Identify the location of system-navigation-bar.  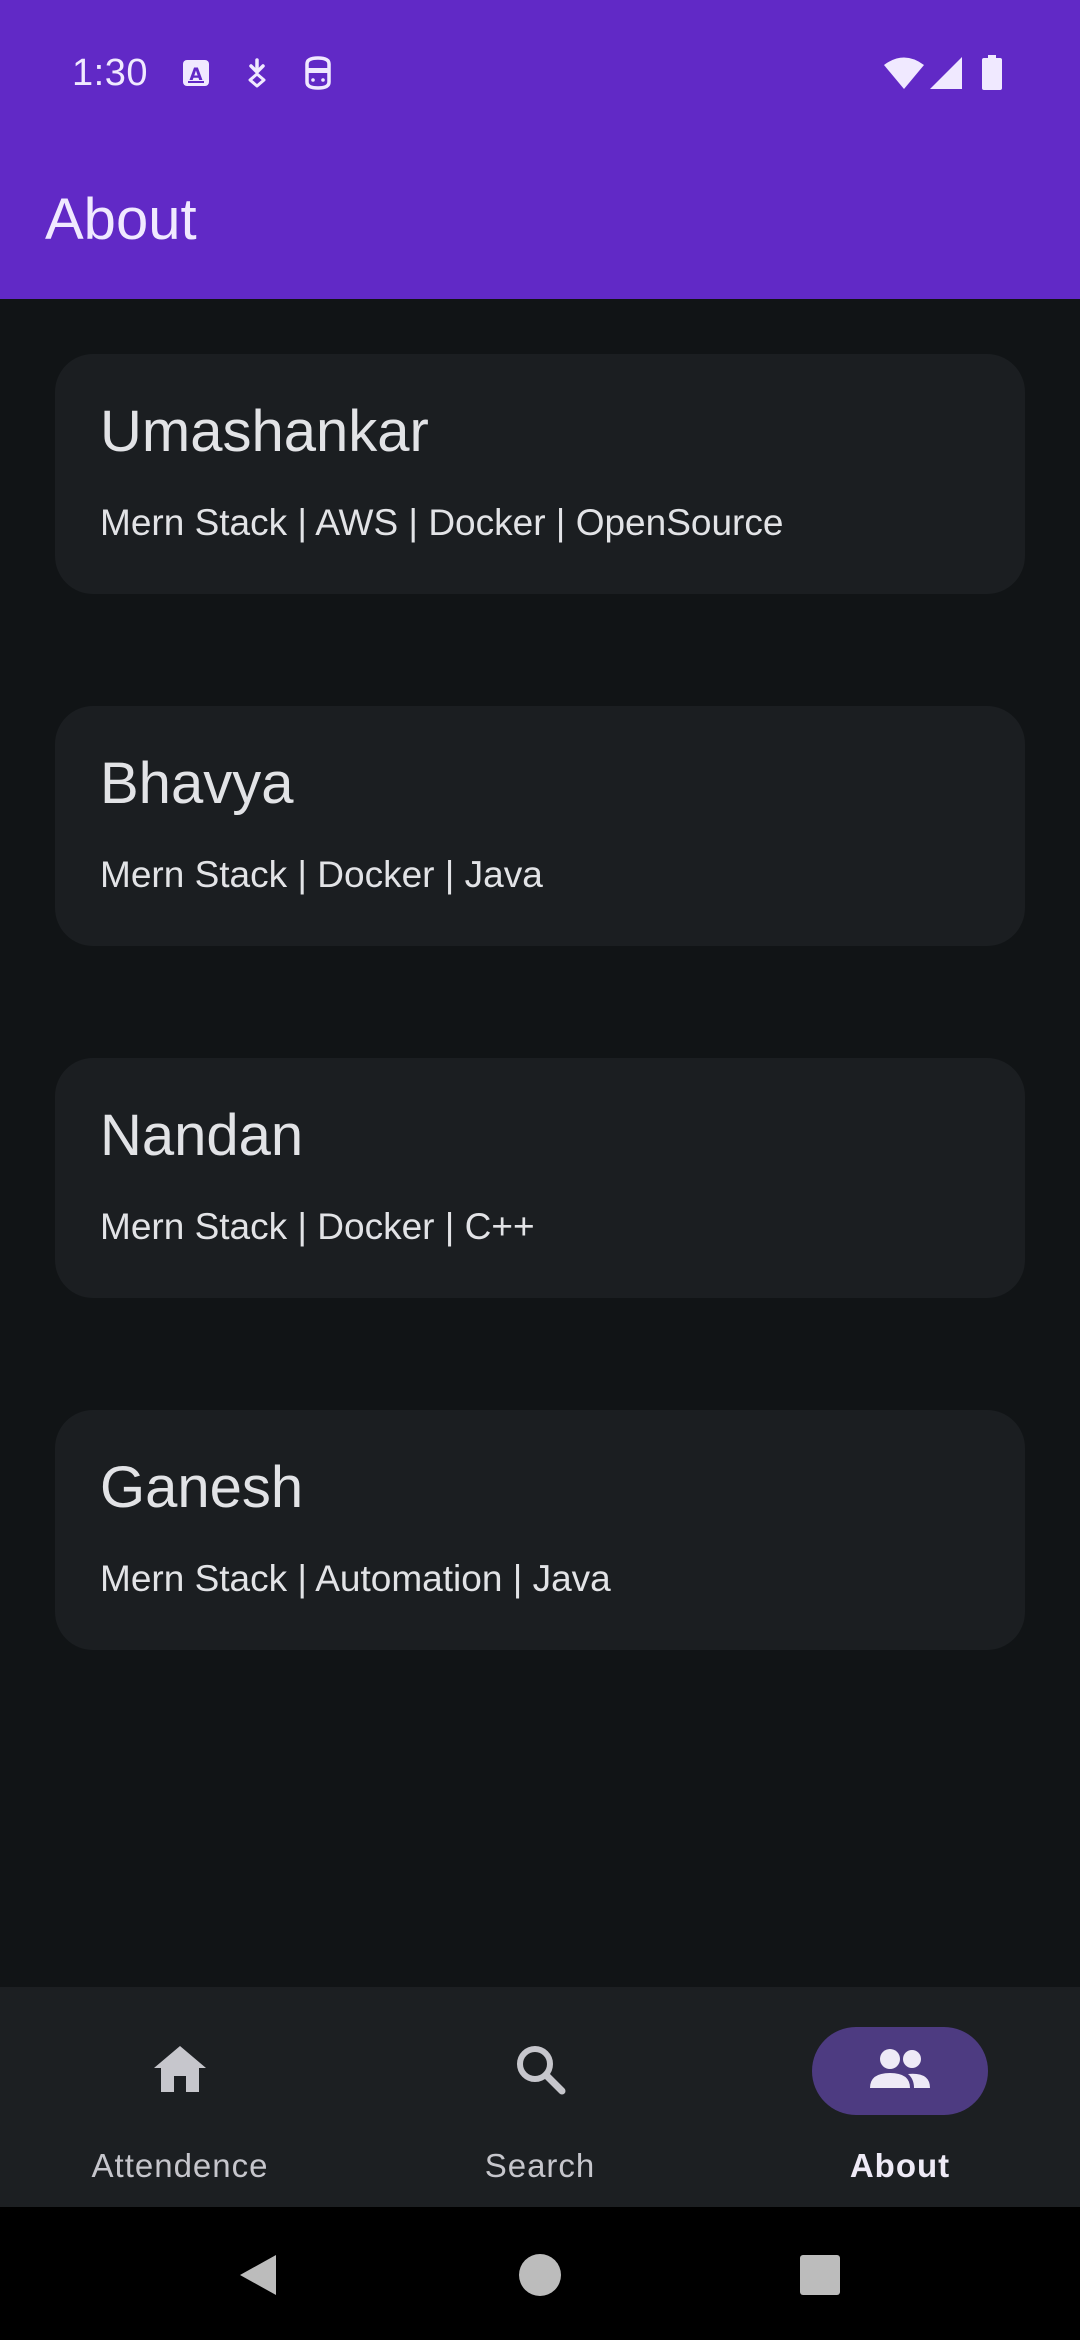
(540, 2273).